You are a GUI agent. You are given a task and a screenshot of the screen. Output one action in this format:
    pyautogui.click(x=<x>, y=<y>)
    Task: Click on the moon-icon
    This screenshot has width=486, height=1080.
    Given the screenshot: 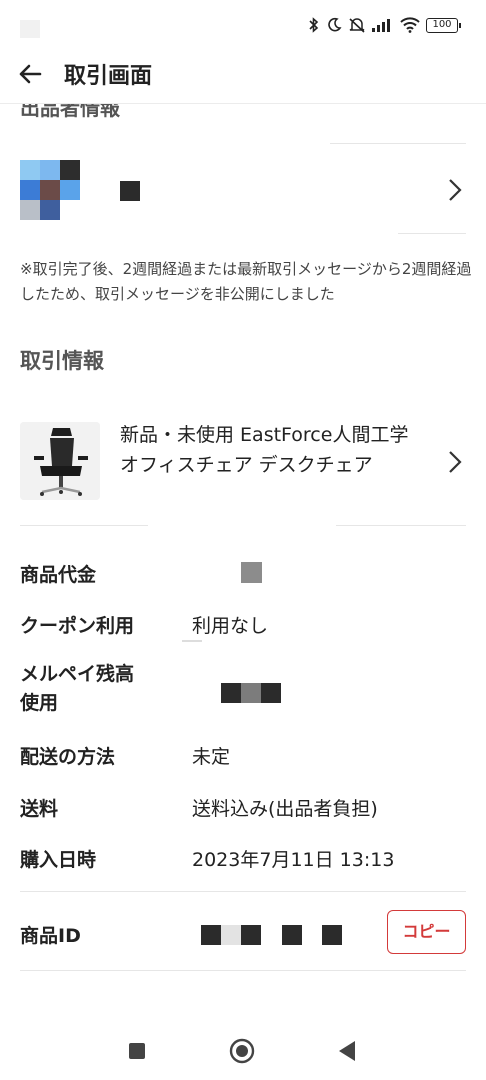 What is the action you would take?
    pyautogui.click(x=335, y=24)
    